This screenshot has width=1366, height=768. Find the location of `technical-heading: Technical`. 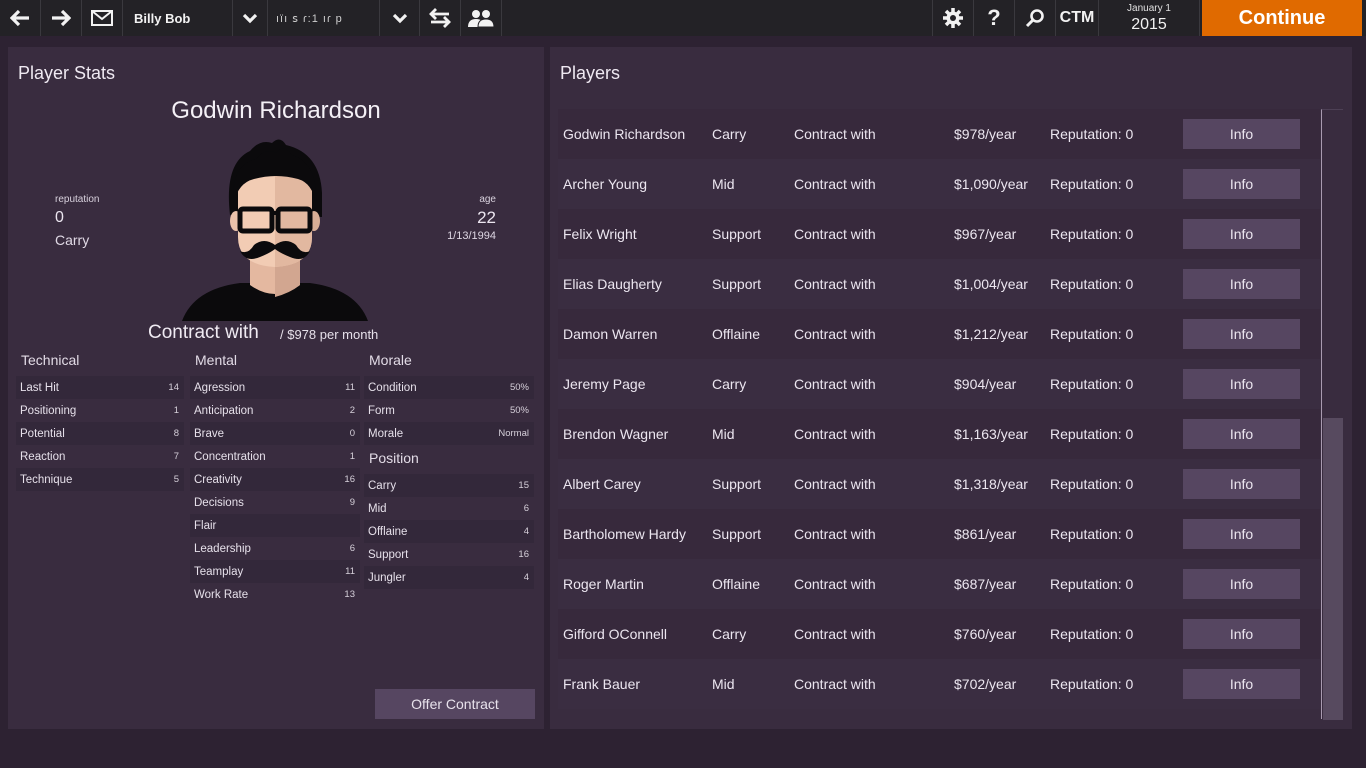

technical-heading: Technical is located at coordinates (50, 360).